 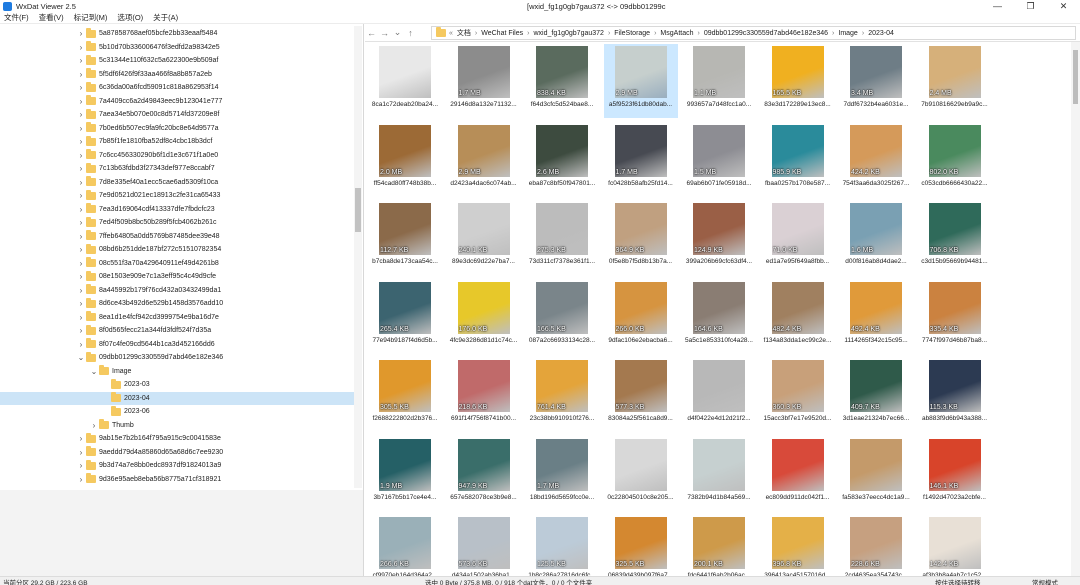 I want to click on tree-item-folder: › 08c551f3a70a429640911ef49d4261b8, so click(x=177, y=263).